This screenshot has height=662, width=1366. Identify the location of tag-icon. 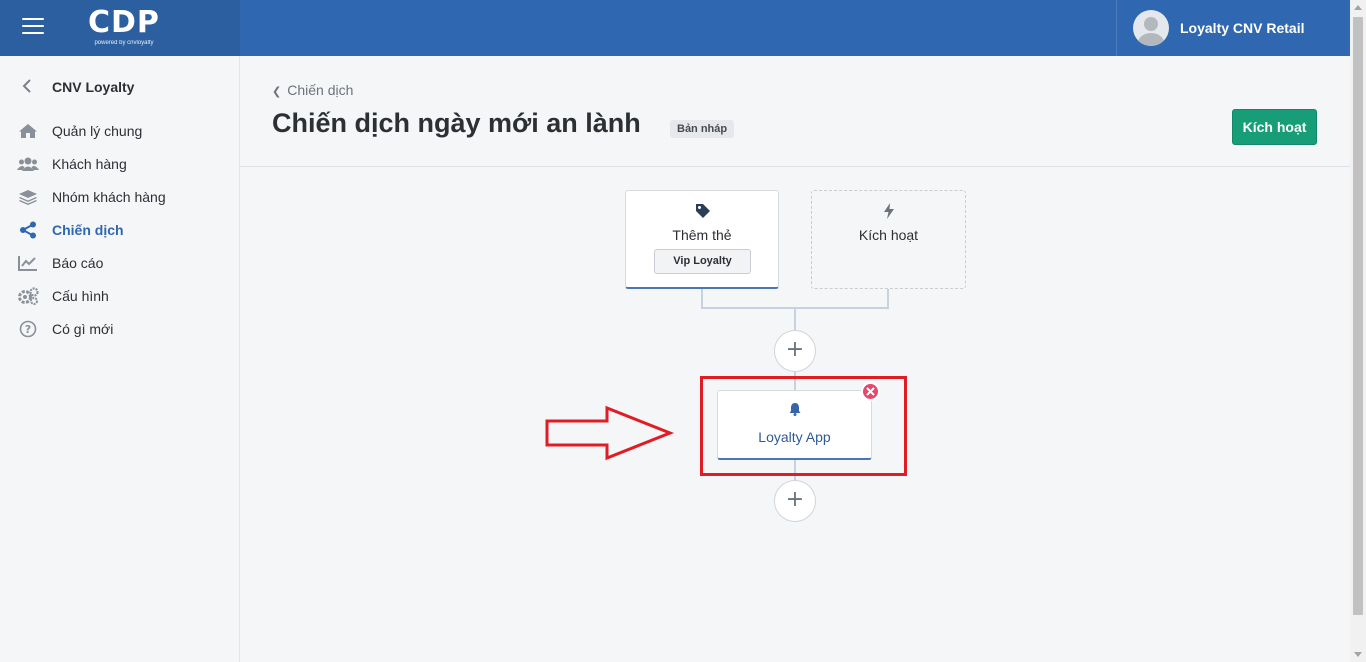
(703, 213).